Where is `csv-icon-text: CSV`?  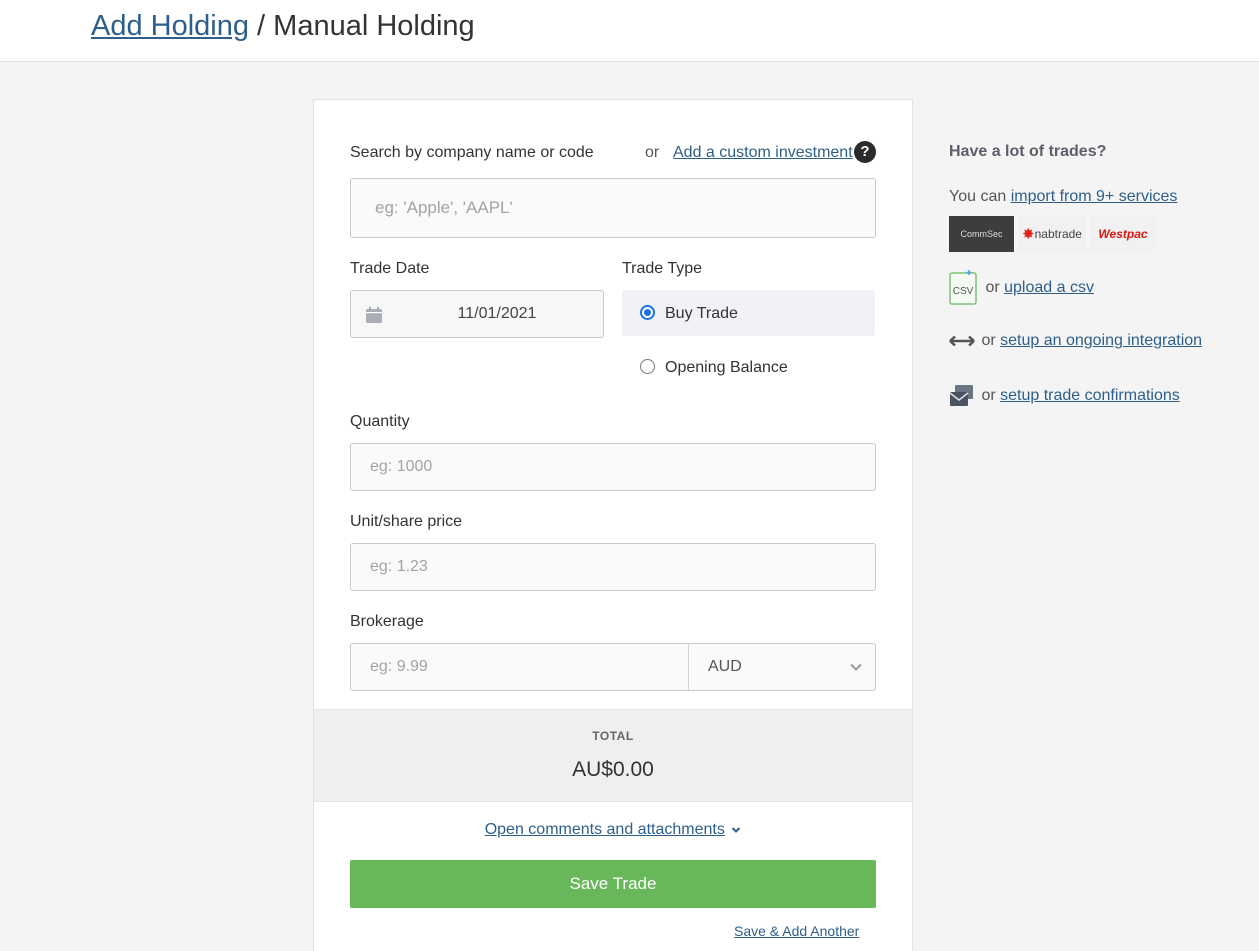 csv-icon-text: CSV is located at coordinates (963, 291).